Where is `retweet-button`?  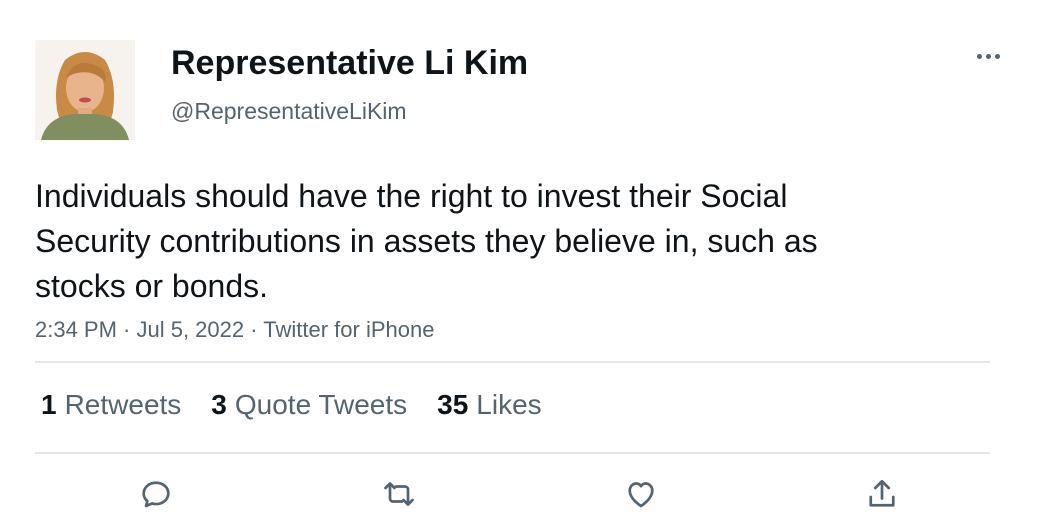 retweet-button is located at coordinates (399, 494).